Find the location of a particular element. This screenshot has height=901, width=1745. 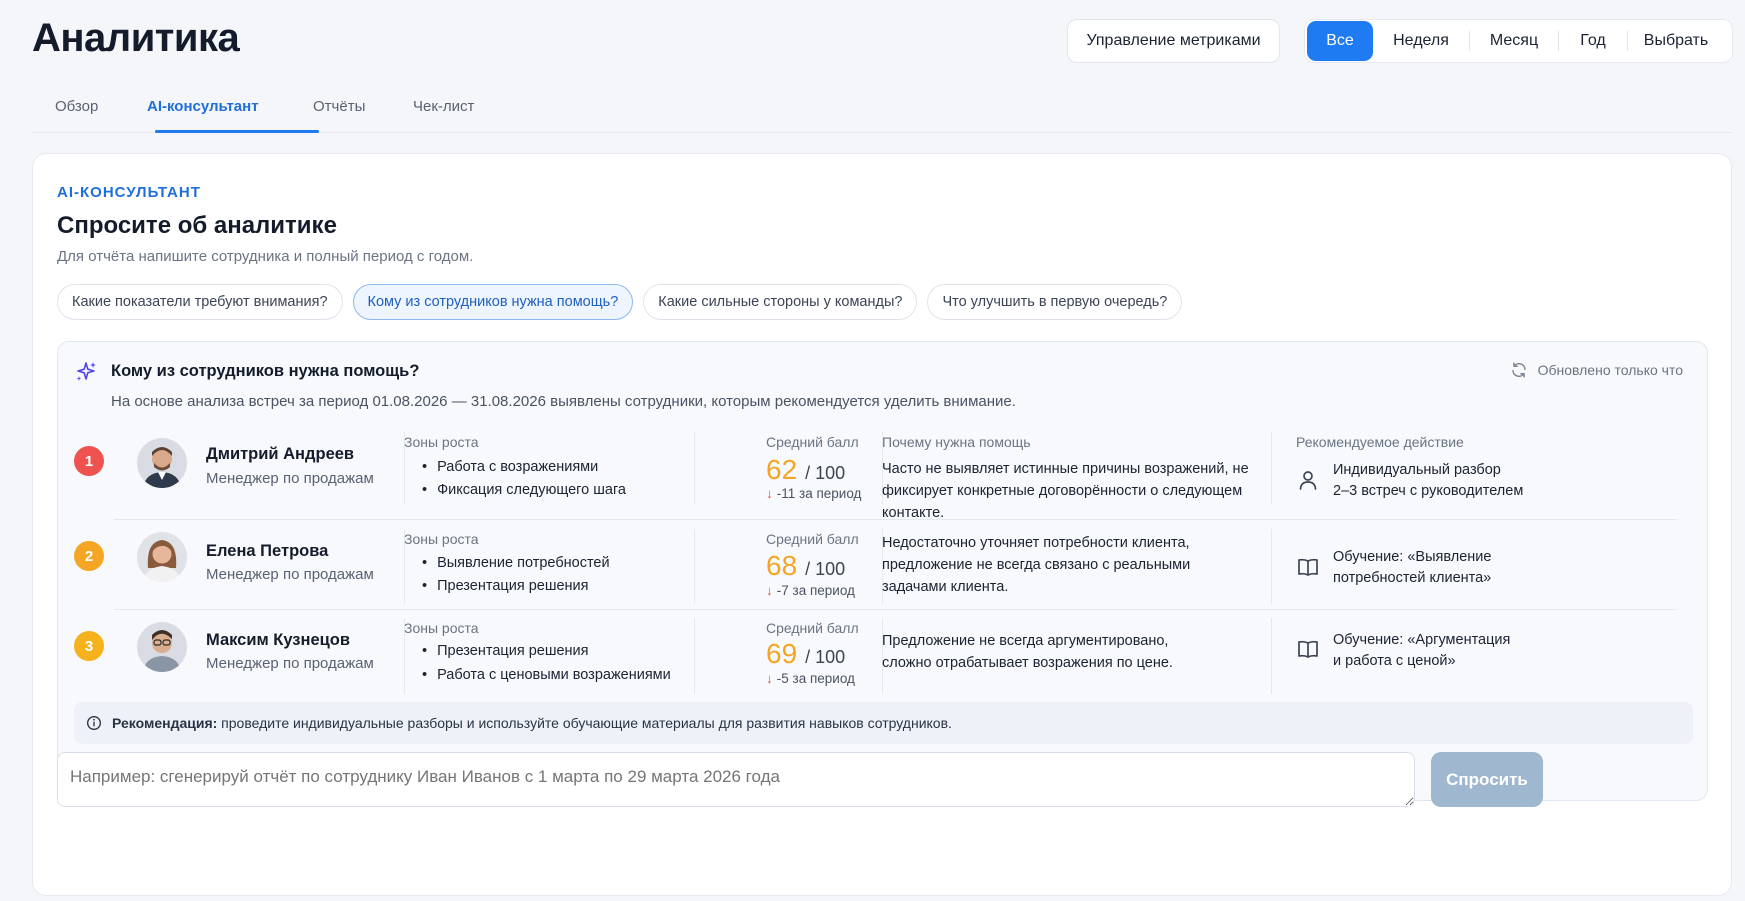

delta-text: -5 за период is located at coordinates (815, 678).